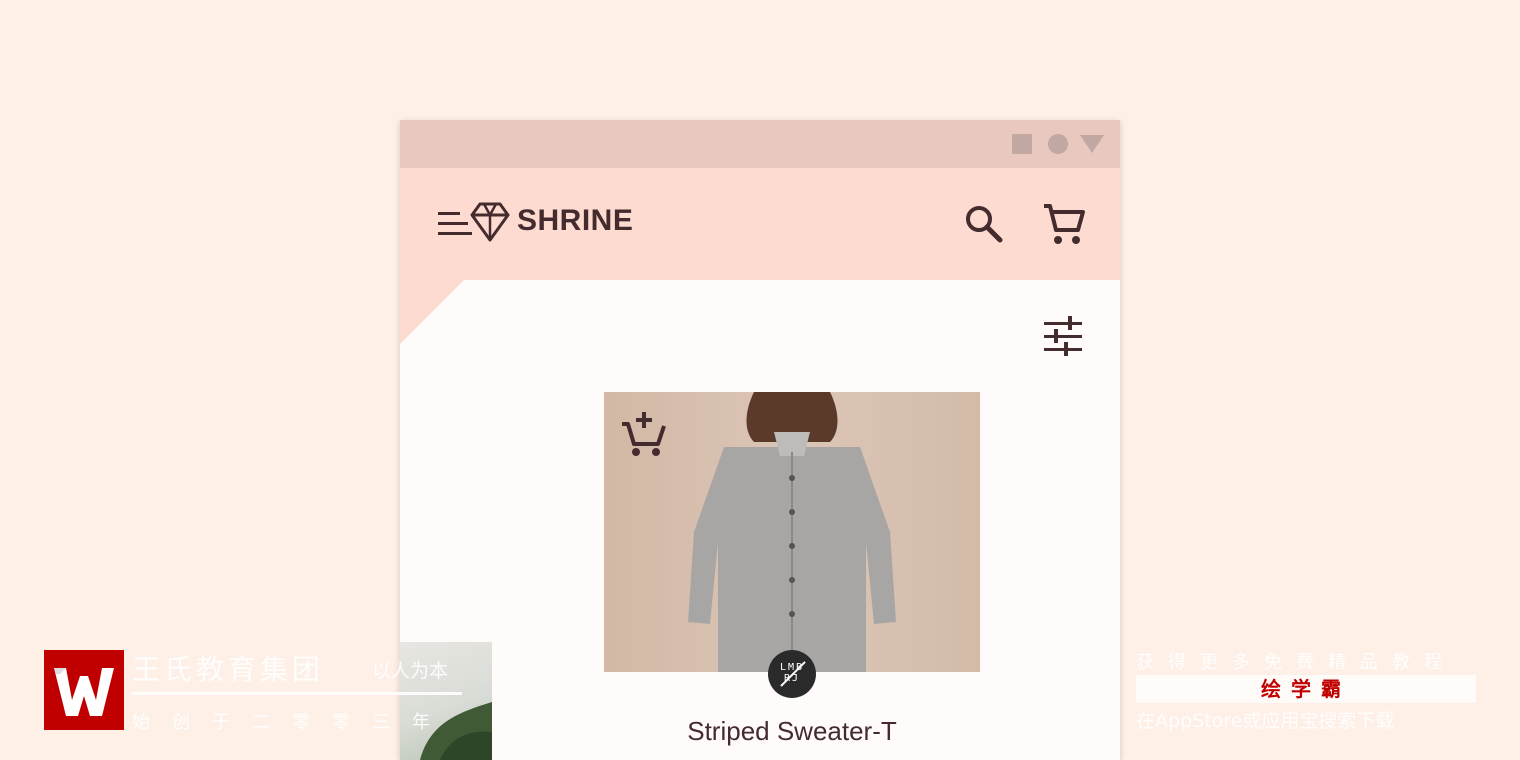 Image resolution: width=1520 pixels, height=760 pixels. What do you see at coordinates (455, 224) in the screenshot?
I see `menu-icon` at bounding box center [455, 224].